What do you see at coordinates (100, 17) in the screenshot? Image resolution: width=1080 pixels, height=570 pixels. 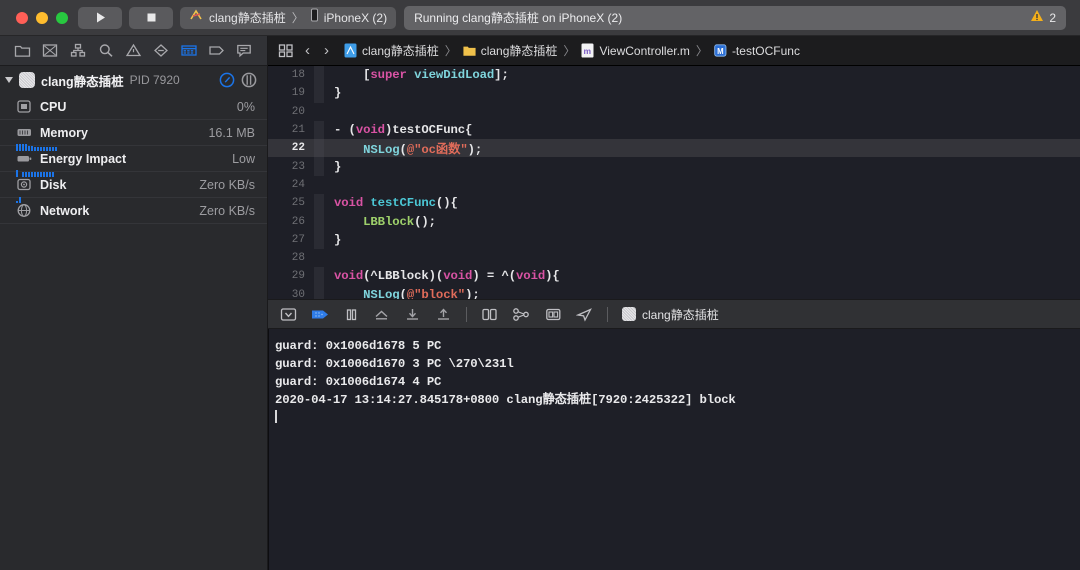 I see `run-button` at bounding box center [100, 17].